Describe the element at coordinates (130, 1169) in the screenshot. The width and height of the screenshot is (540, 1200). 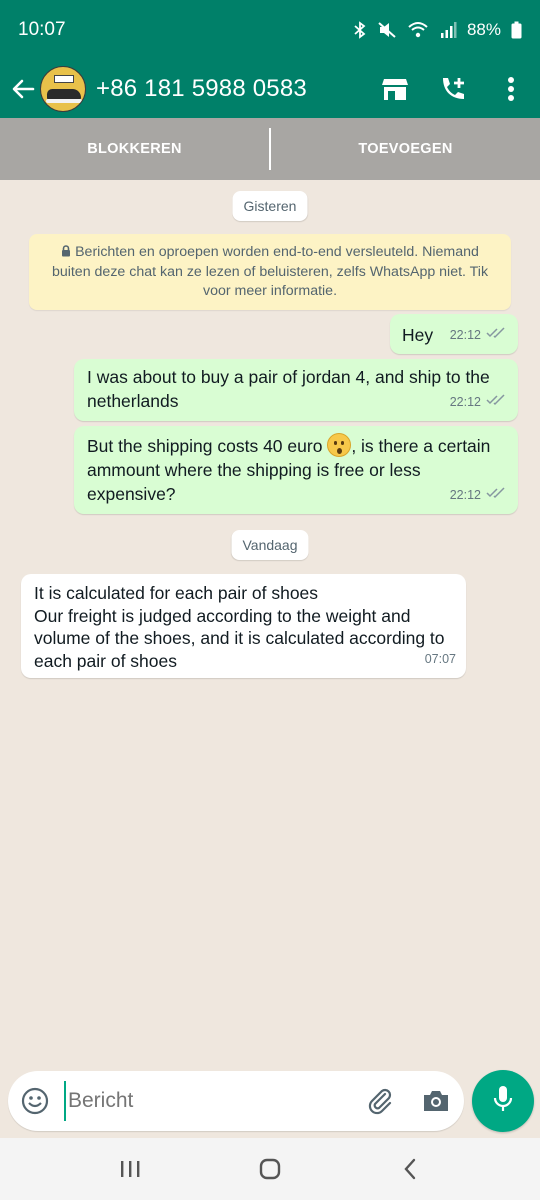
I see `recent-apps-icon` at that location.